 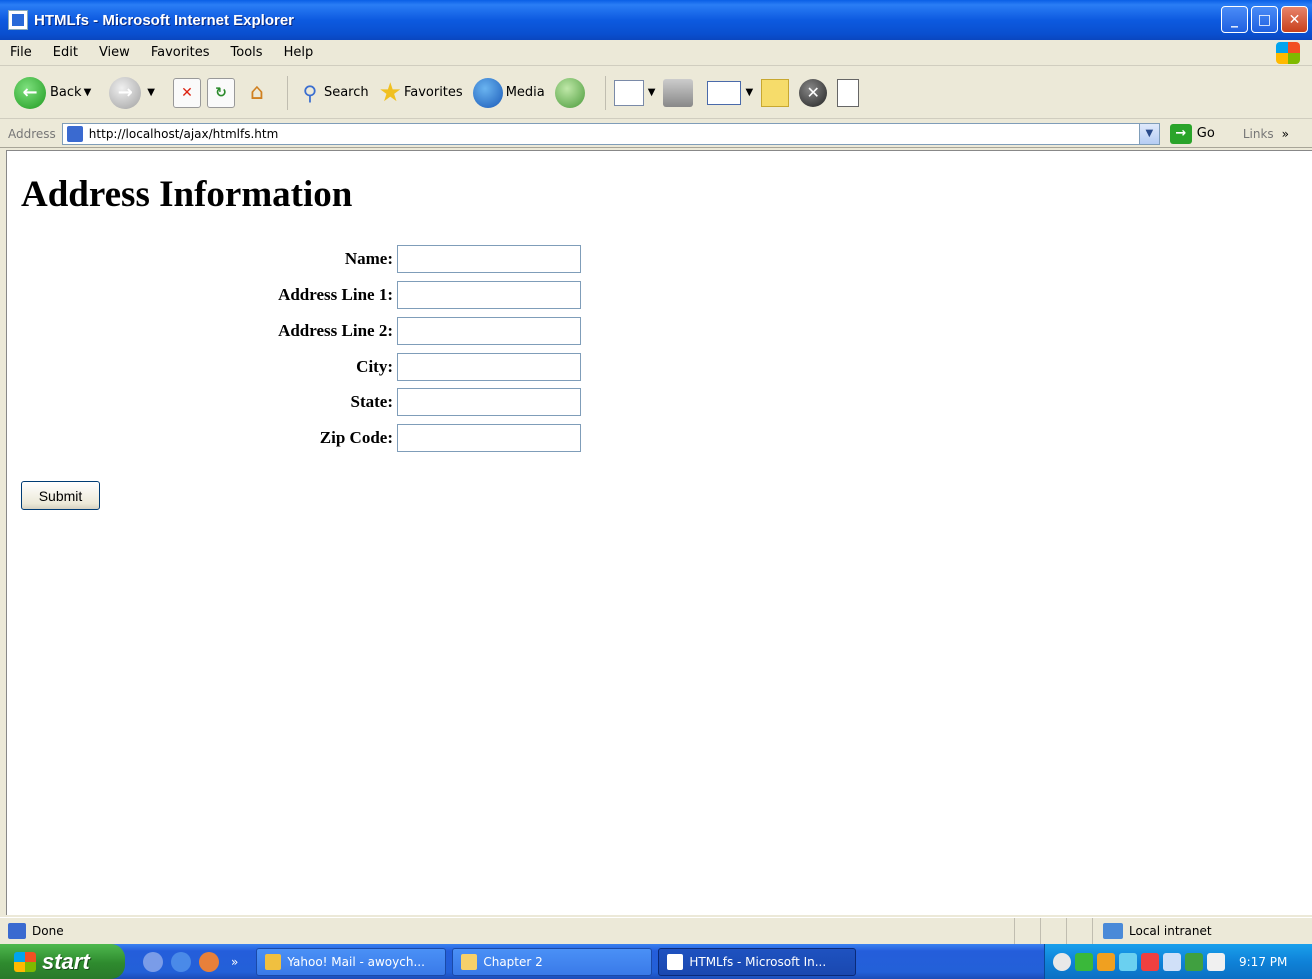 I want to click on go-button: → Go, so click(x=1192, y=133).